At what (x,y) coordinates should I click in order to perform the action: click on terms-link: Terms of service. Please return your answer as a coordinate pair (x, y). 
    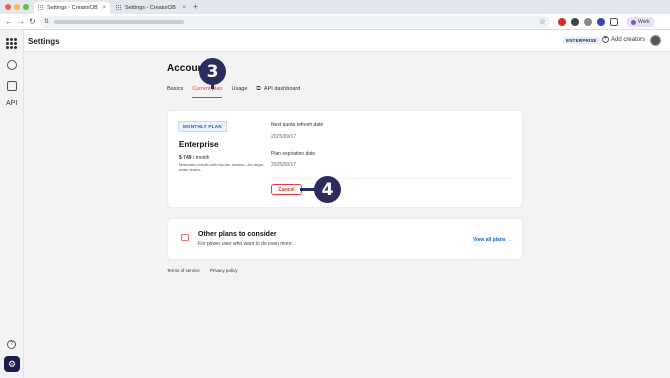
    Looking at the image, I should click on (183, 270).